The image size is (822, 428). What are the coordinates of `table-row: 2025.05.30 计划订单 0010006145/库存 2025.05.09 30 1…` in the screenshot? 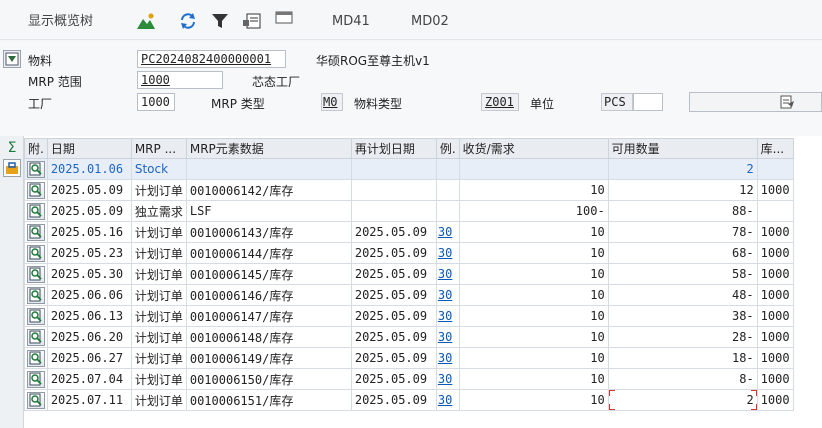 It's located at (409, 274).